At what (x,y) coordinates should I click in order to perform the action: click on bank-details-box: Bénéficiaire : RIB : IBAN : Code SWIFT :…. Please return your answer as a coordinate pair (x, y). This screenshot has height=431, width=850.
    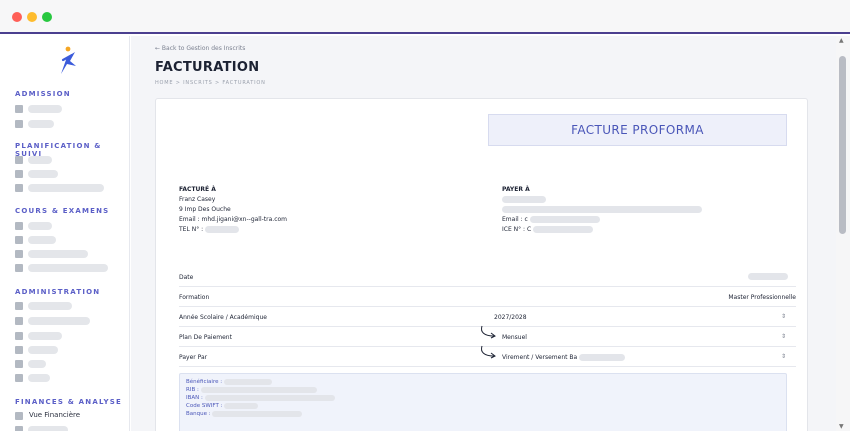
    Looking at the image, I should click on (483, 402).